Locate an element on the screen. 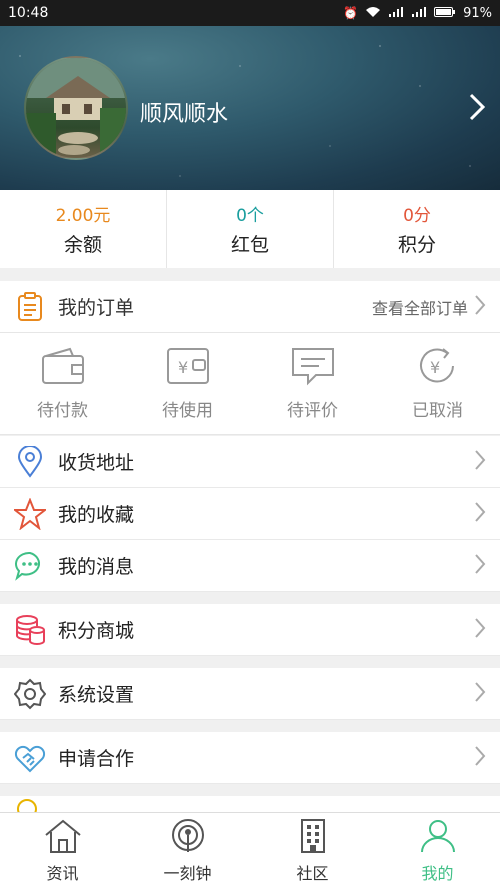 Image resolution: width=500 pixels, height=888 pixels. order-status-label: 待付款 is located at coordinates (62, 411).